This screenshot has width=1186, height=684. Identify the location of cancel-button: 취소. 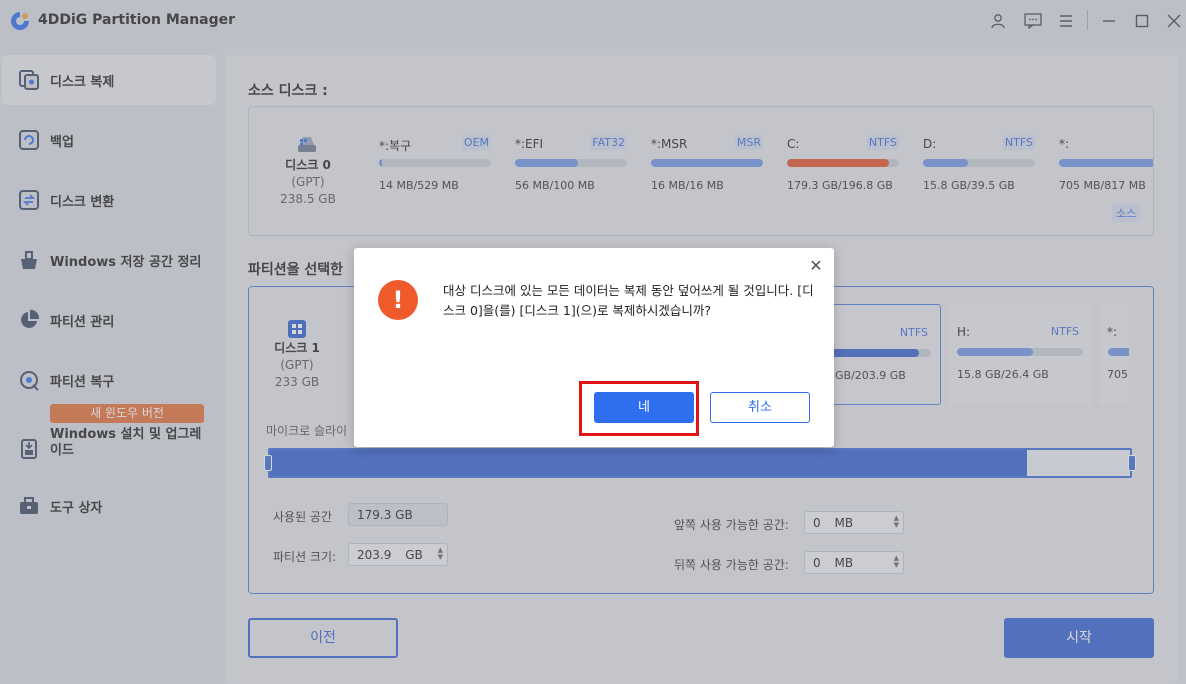
(760, 407).